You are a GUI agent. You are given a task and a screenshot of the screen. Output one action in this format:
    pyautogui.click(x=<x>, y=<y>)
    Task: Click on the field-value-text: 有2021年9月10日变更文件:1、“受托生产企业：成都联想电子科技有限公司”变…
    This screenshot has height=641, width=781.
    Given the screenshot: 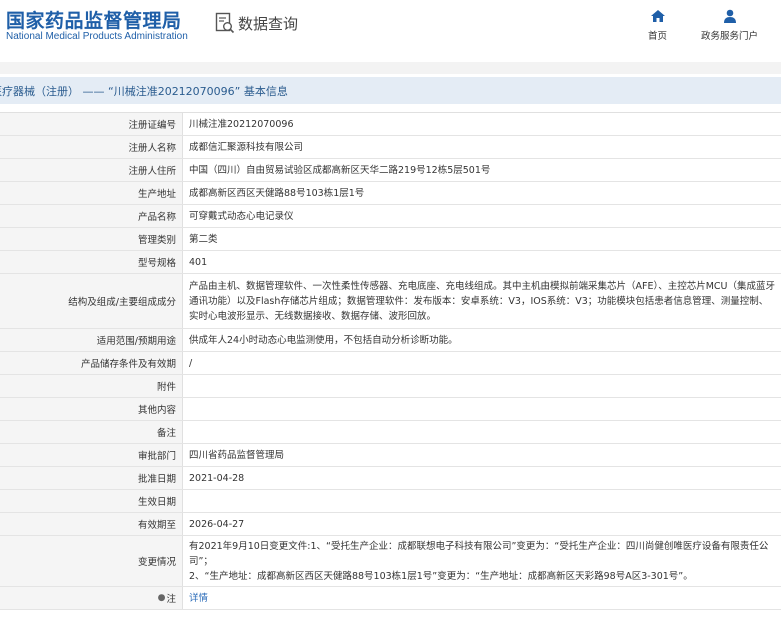 What is the action you would take?
    pyautogui.click(x=479, y=561)
    